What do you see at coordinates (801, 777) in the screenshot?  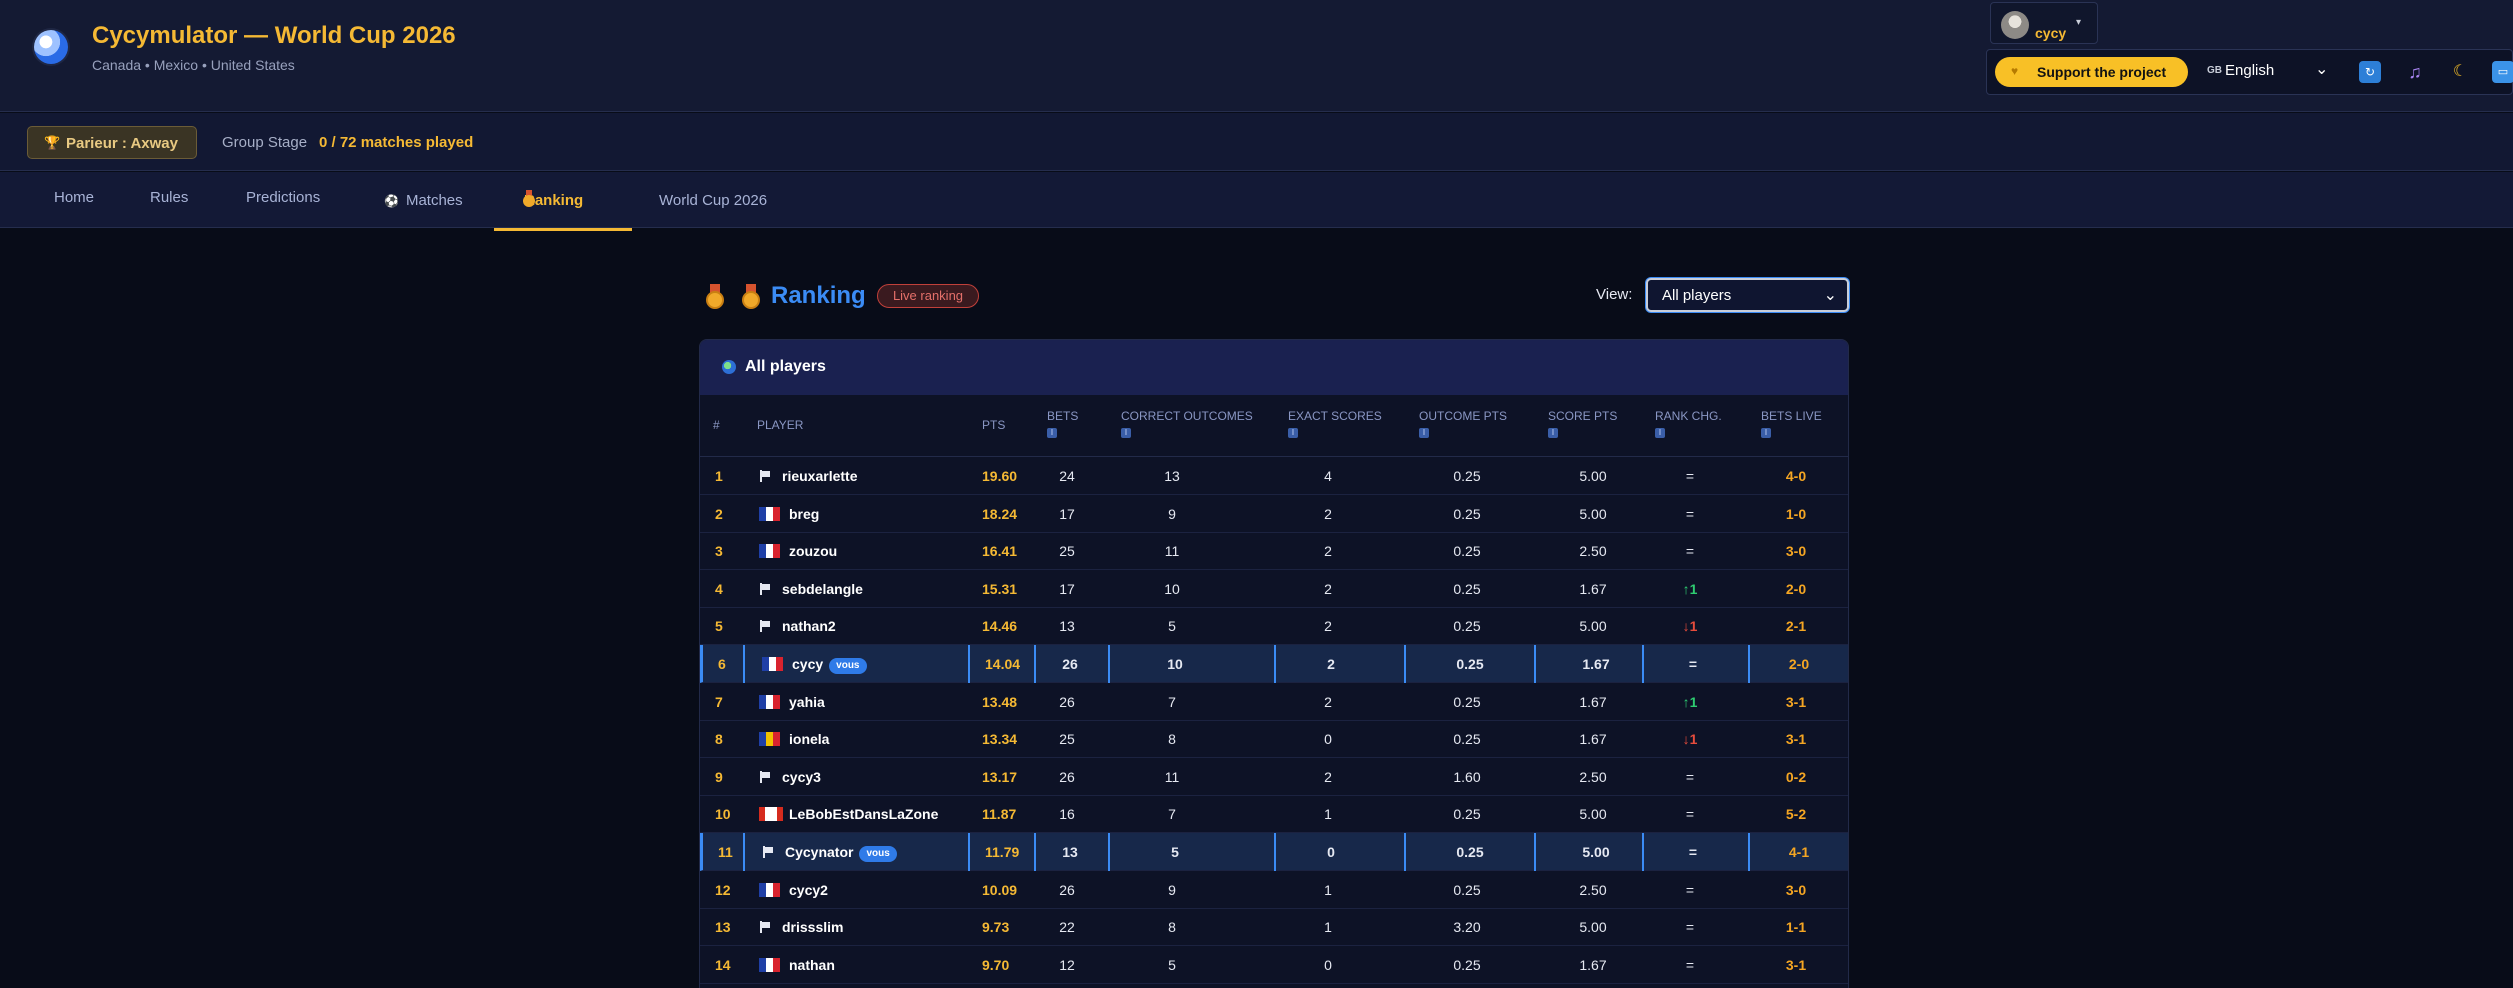 I see `player-name: cycy3` at bounding box center [801, 777].